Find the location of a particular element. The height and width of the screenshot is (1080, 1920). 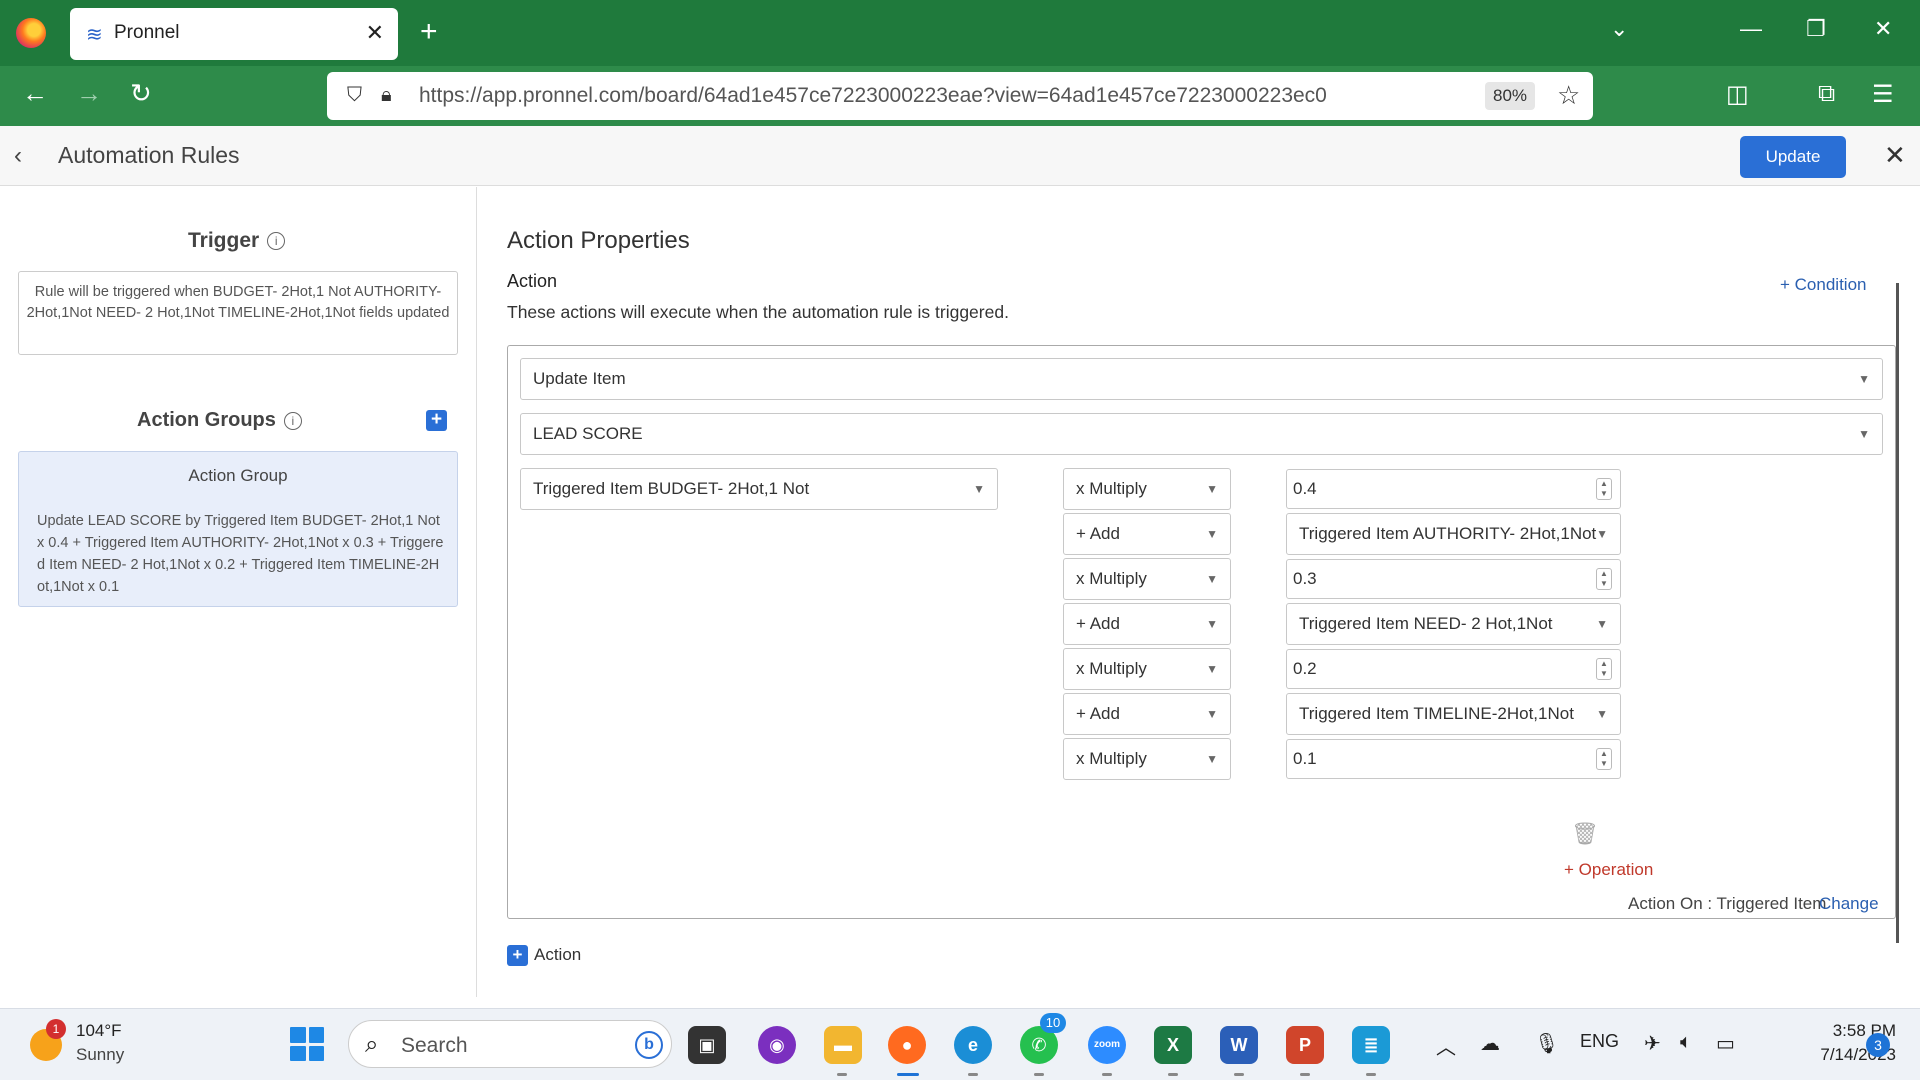

language-indicator: ENG is located at coordinates (1599, 1041).